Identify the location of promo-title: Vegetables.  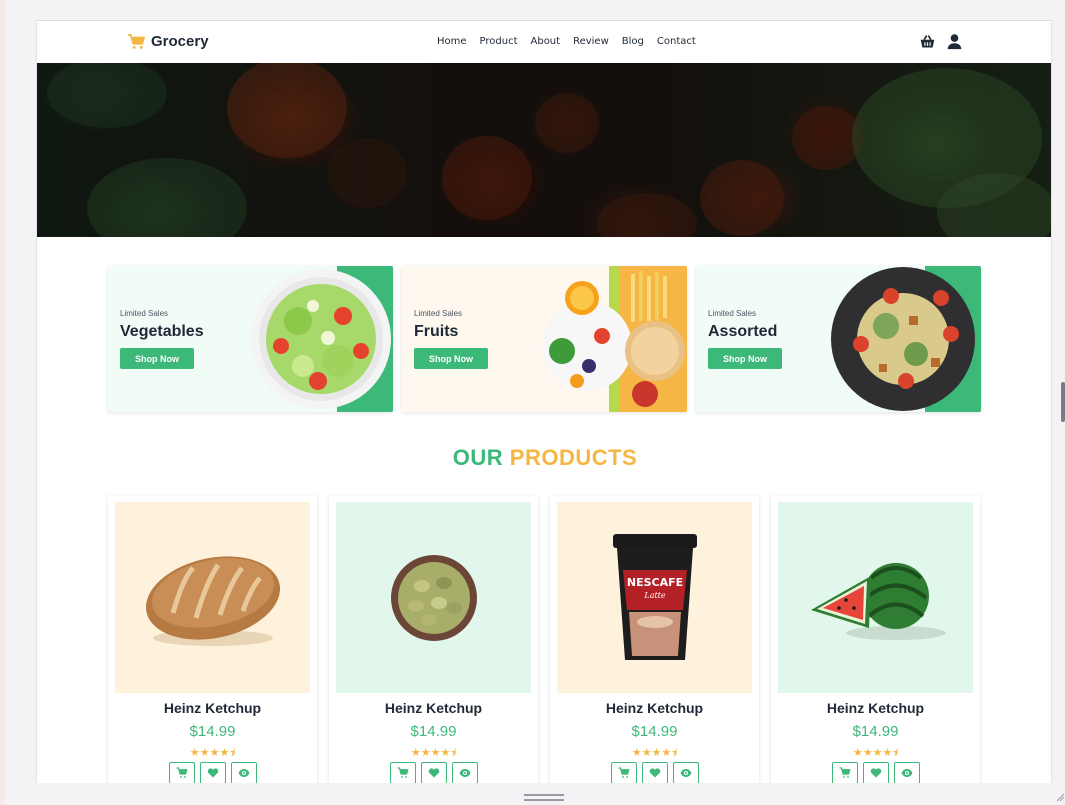
(162, 331).